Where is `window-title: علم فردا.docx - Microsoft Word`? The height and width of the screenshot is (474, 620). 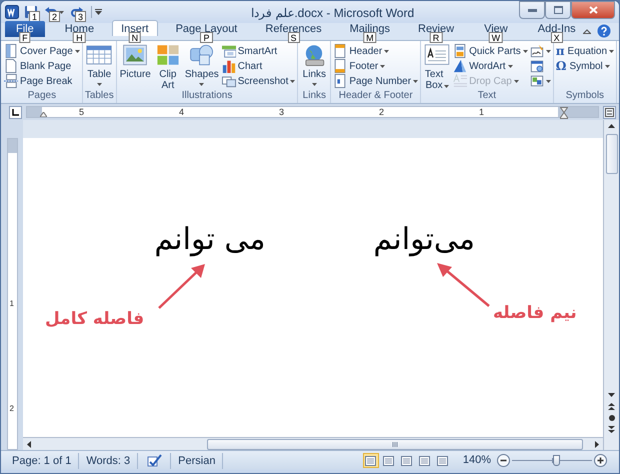 window-title: علم فردا.docx - Microsoft Word is located at coordinates (332, 13).